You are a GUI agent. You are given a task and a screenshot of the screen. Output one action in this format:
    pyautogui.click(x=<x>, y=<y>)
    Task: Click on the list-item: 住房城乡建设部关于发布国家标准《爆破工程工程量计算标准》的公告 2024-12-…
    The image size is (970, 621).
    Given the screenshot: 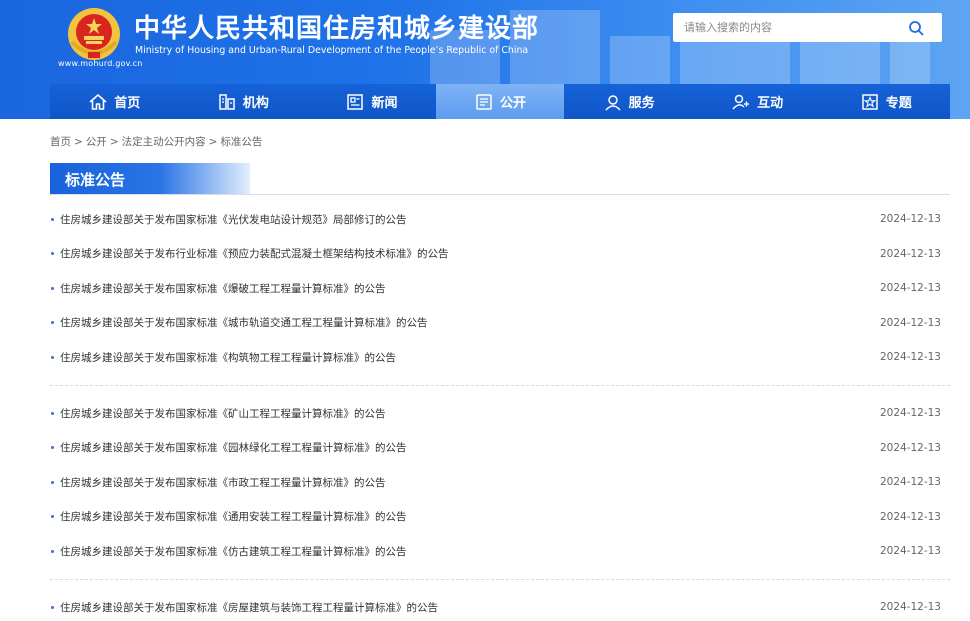 What is the action you would take?
    pyautogui.click(x=500, y=288)
    